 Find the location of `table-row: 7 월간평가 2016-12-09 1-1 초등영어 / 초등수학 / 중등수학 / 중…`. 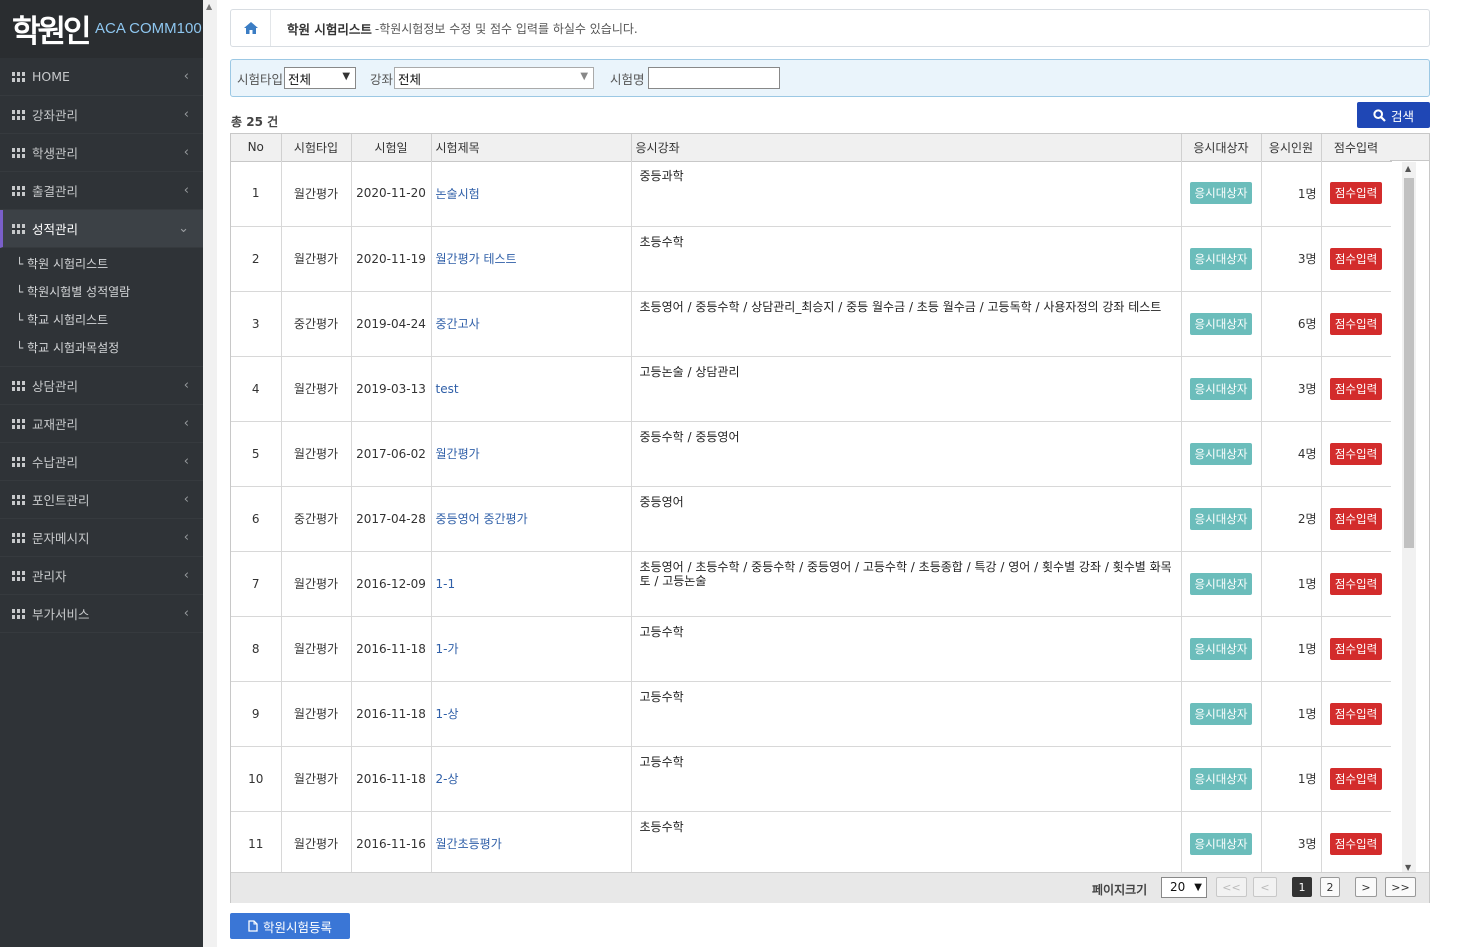

table-row: 7 월간평가 2016-12-09 1-1 초등영어 / 초등수학 / 중등수학 / 중… is located at coordinates (811, 584).